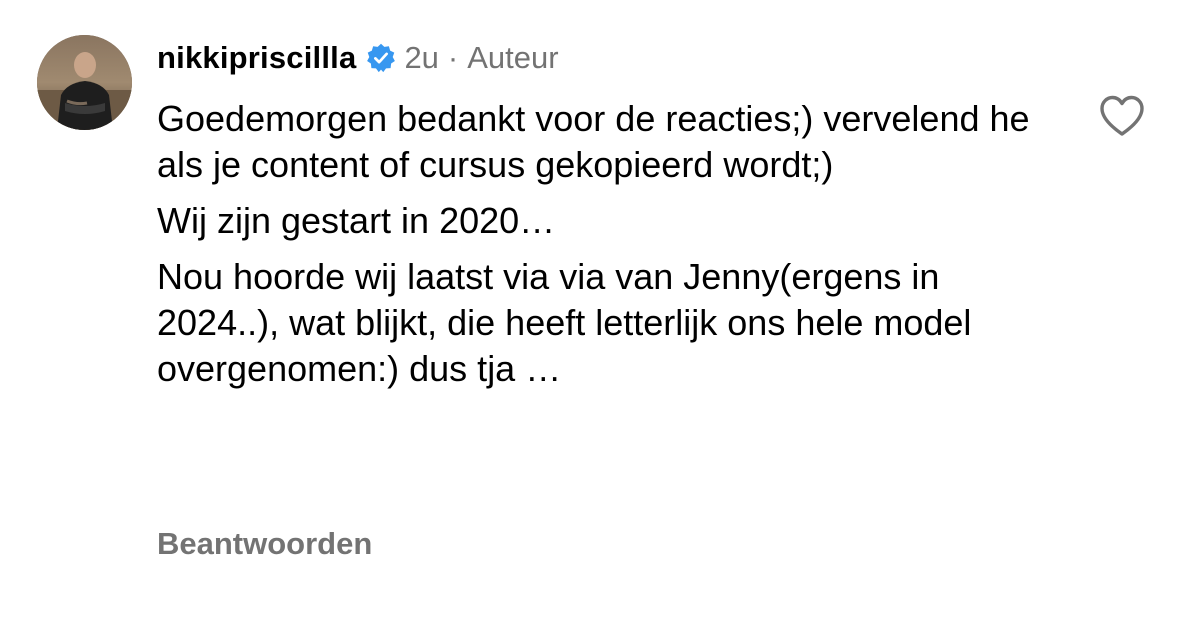 Image resolution: width=1199 pixels, height=621 pixels. I want to click on comment-meta: 2u · Auteur, so click(481, 58).